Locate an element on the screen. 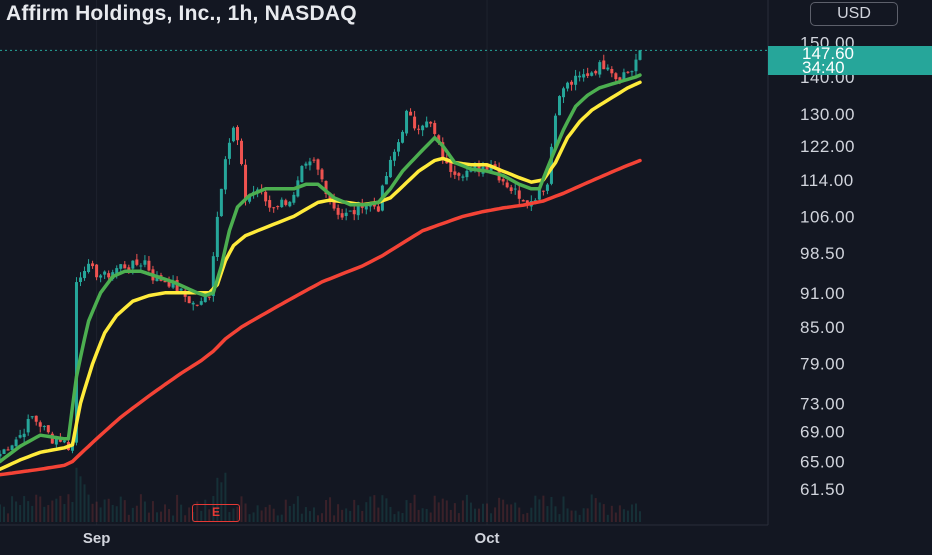 Image resolution: width=932 pixels, height=555 pixels. y-tick-label: 79.00 is located at coordinates (822, 364).